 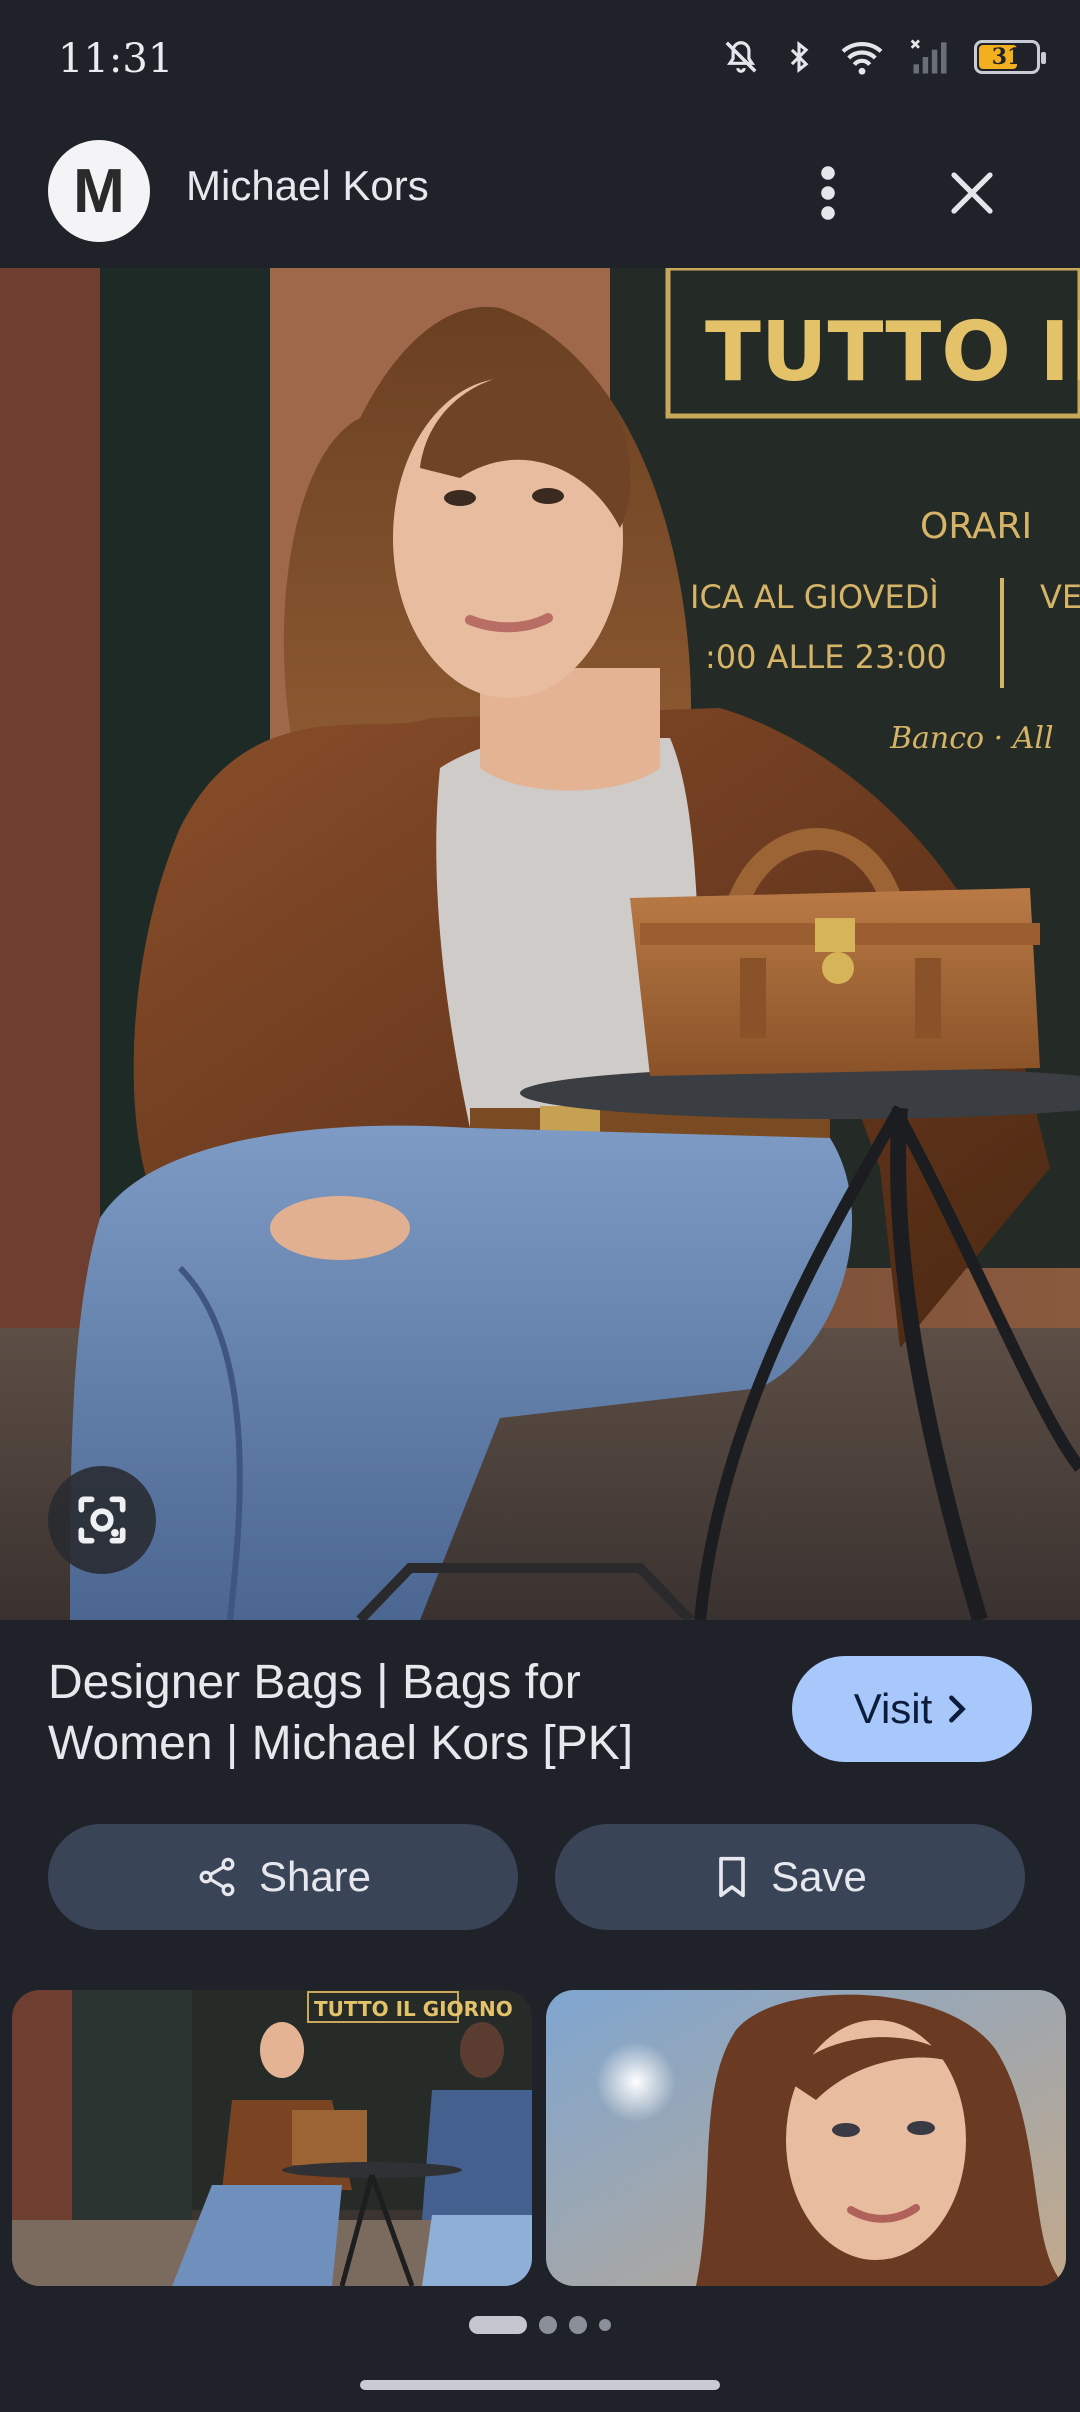 I want to click on save-button: Save, so click(x=790, y=1877).